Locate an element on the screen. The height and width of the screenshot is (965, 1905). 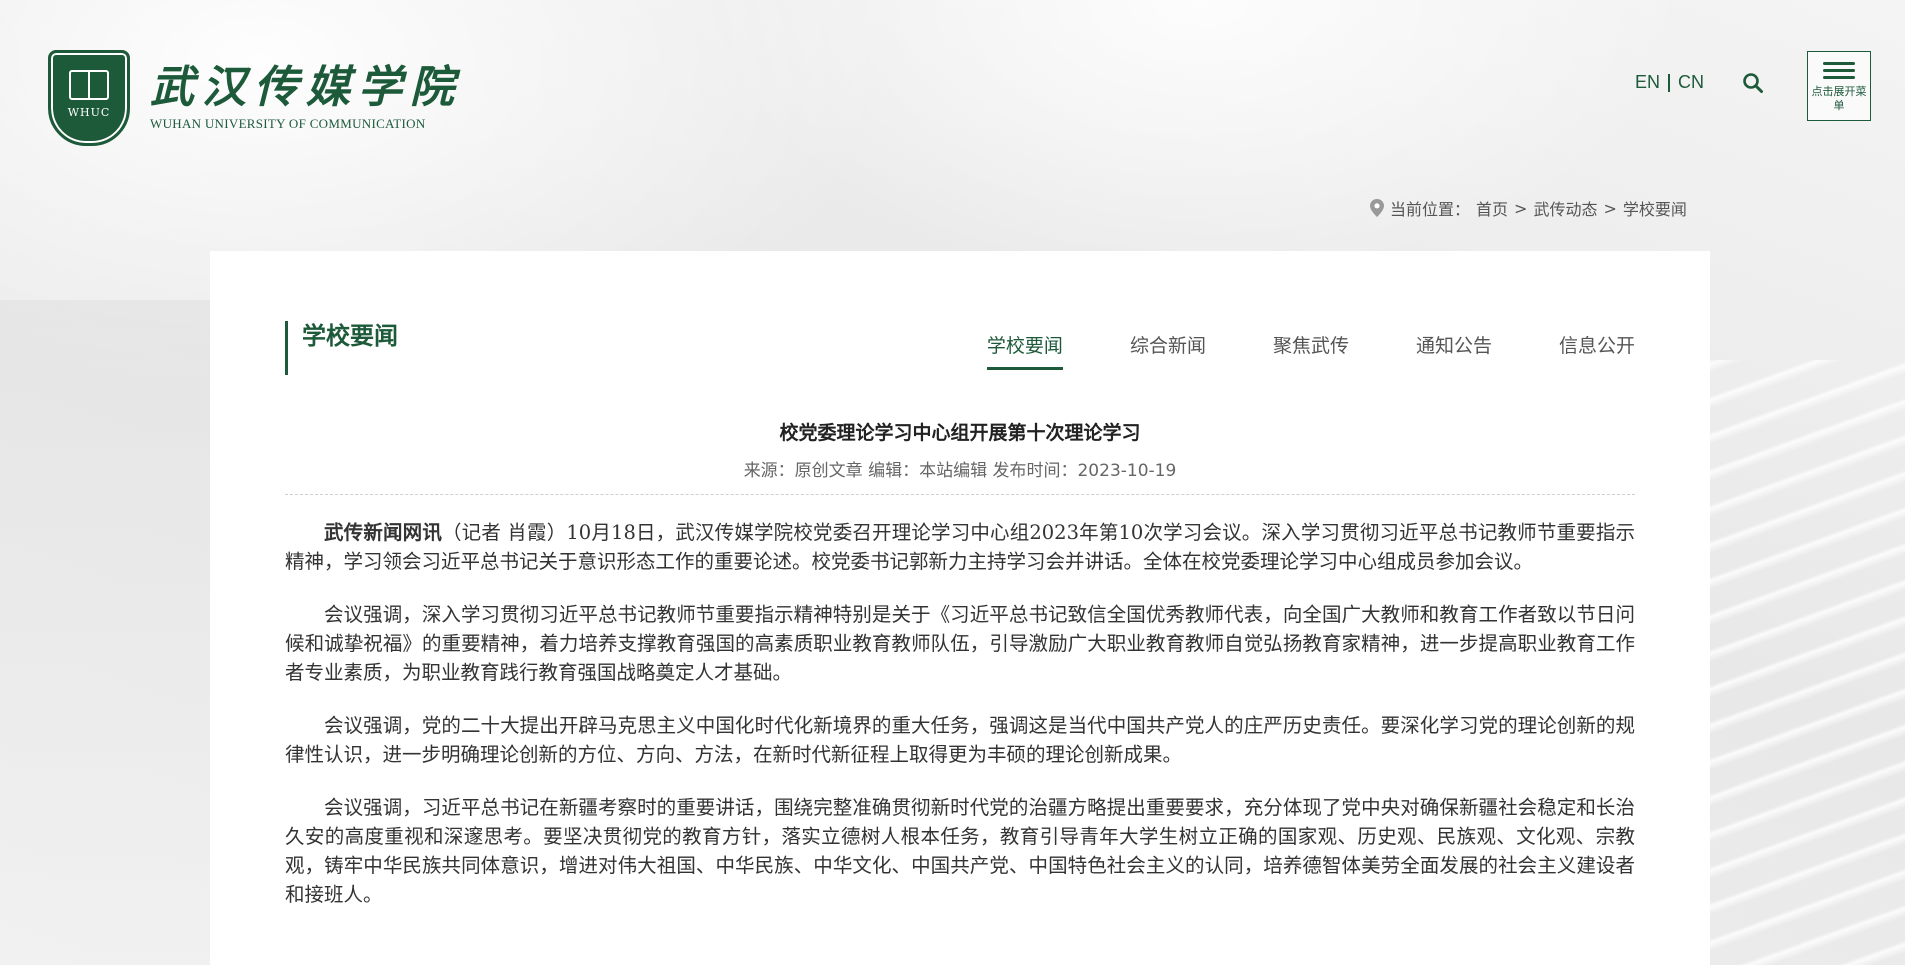
logo-chinese-name: 武汉传媒学院 is located at coordinates (306, 87).